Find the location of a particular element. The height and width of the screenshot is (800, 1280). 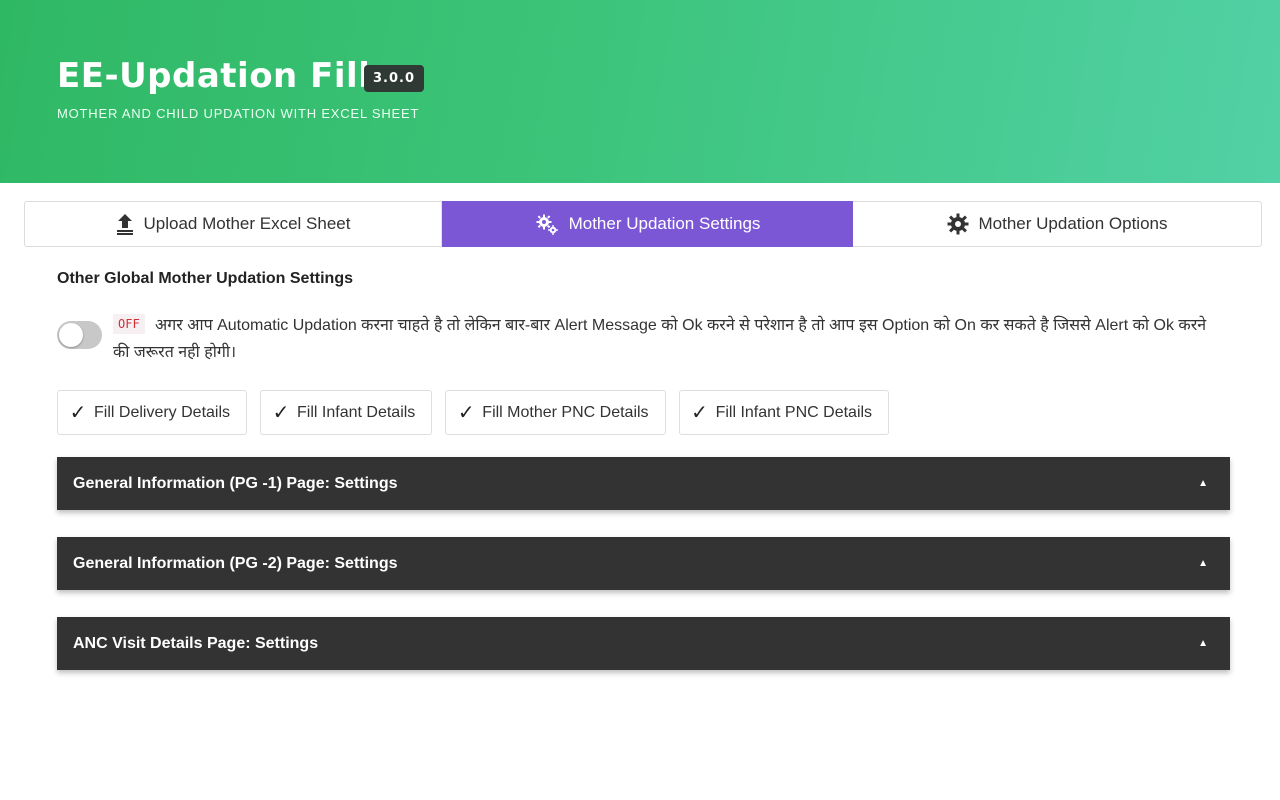

fill-infant-details-button: ✓ Fill Infant Details is located at coordinates (346, 412).